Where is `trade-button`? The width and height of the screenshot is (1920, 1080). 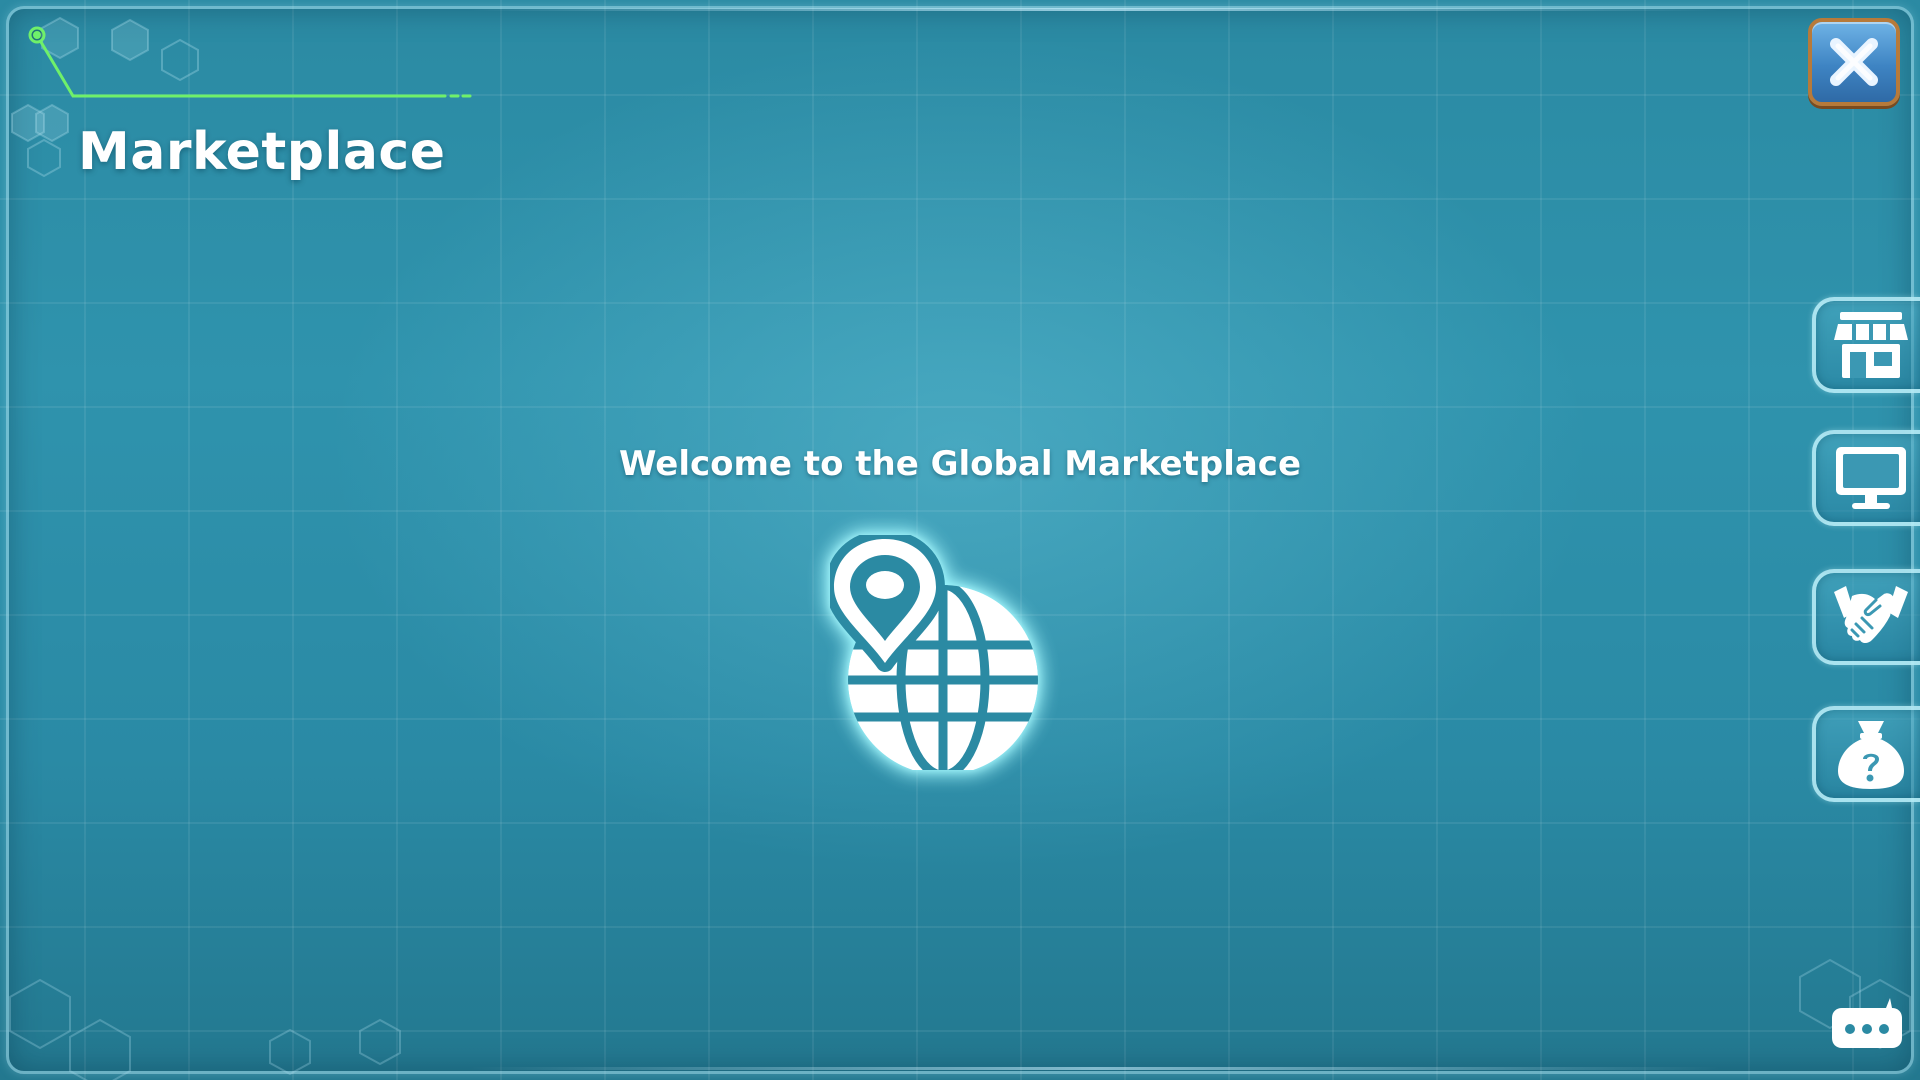
trade-button is located at coordinates (1866, 617).